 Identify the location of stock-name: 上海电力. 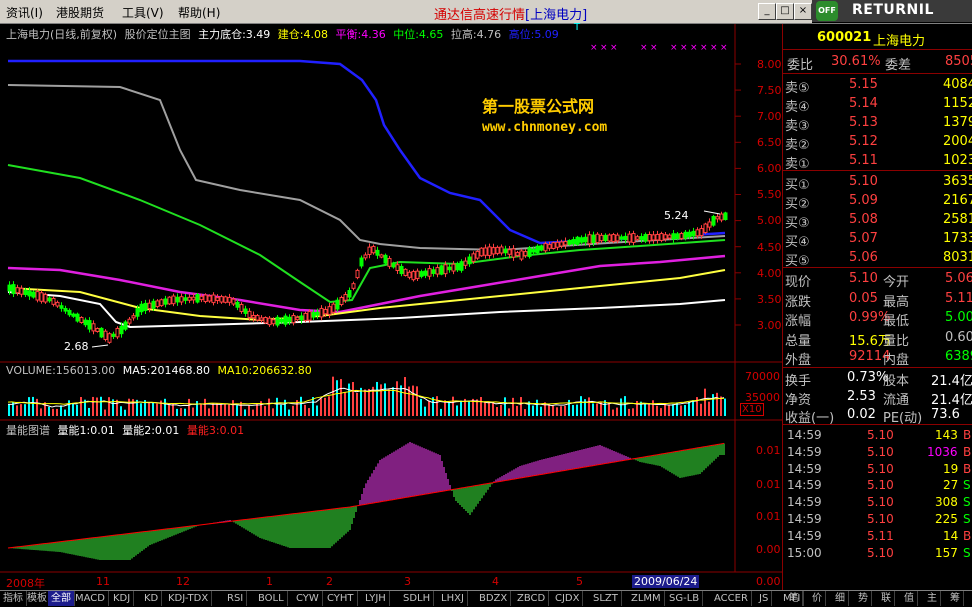
(899, 41).